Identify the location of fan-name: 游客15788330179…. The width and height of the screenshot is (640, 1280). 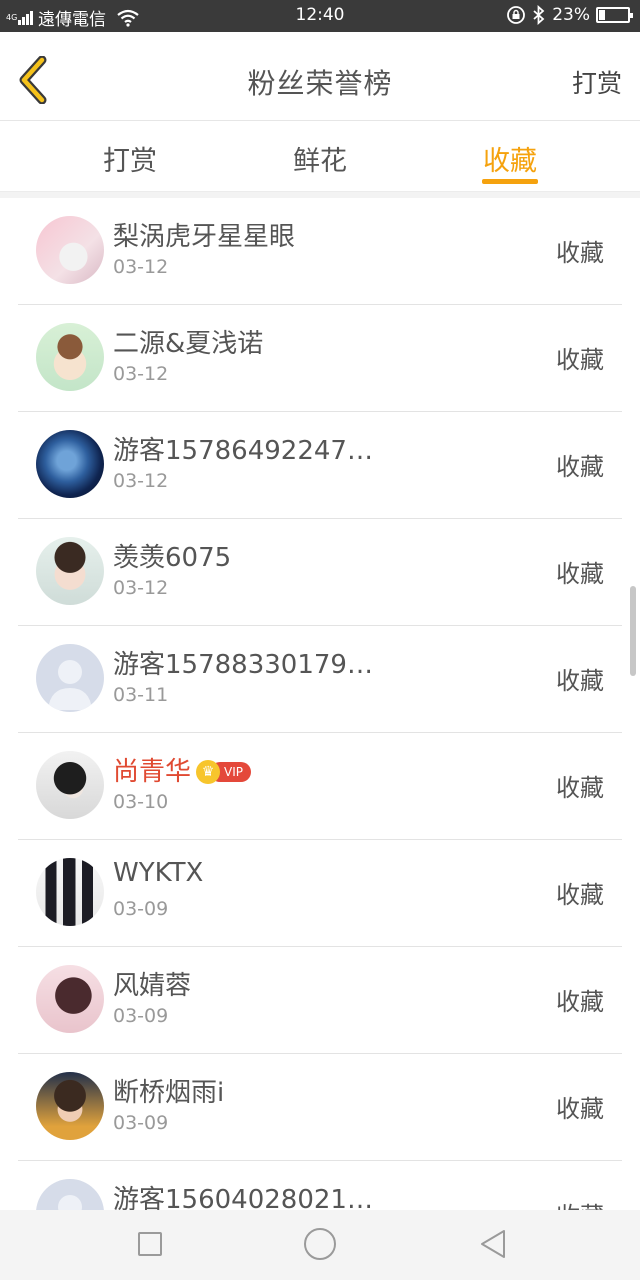
(243, 665).